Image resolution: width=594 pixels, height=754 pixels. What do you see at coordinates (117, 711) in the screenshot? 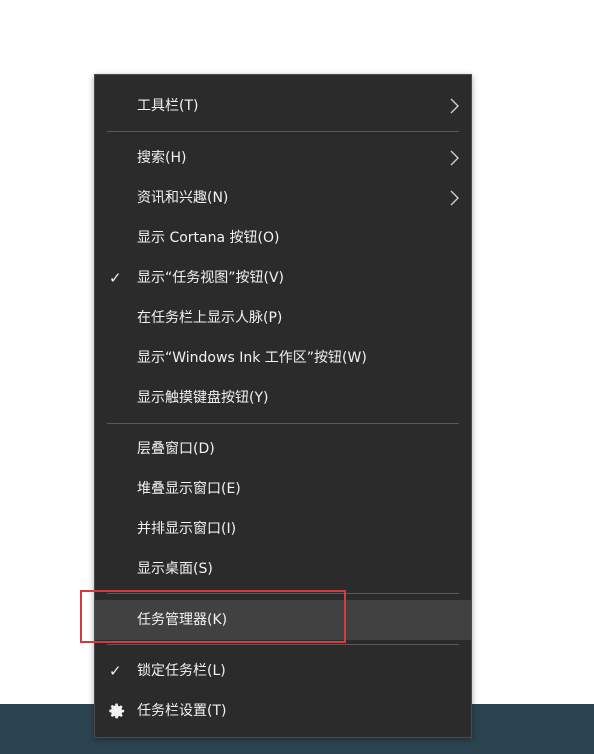
I see `gear-icon` at bounding box center [117, 711].